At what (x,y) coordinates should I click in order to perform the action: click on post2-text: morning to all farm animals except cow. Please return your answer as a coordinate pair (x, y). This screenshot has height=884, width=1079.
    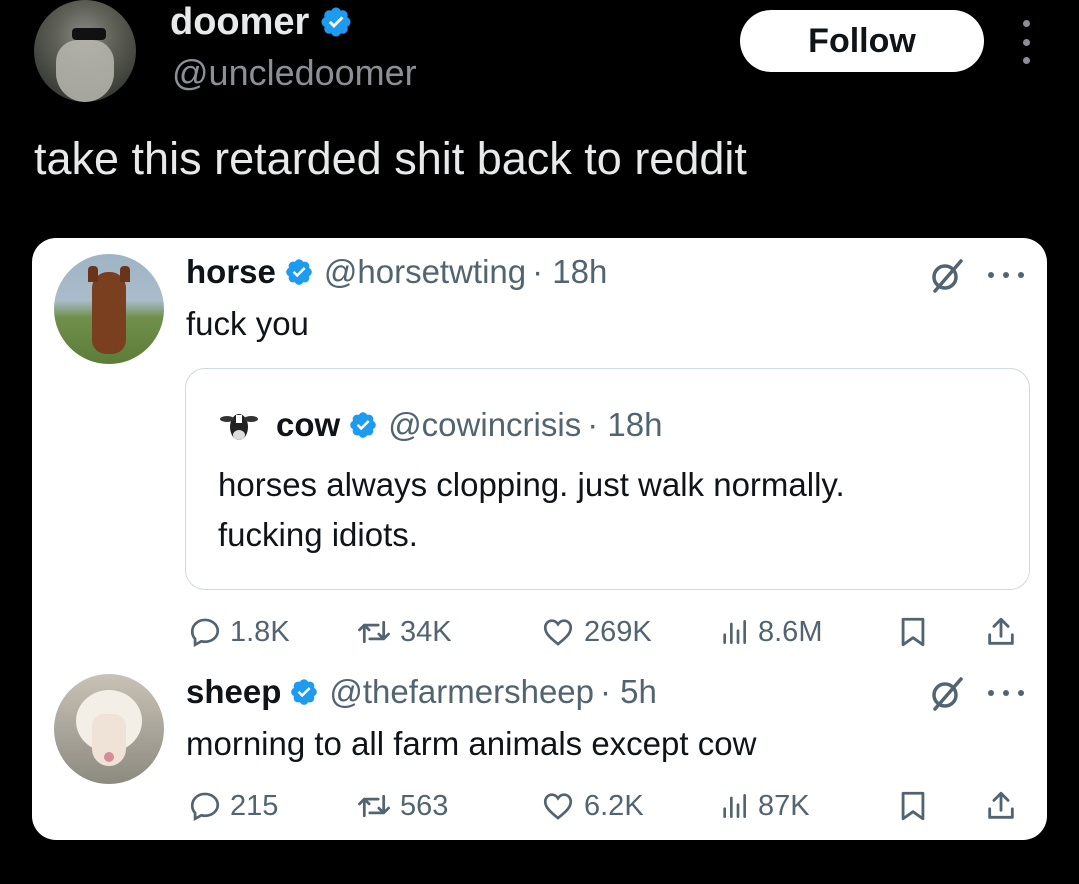
    Looking at the image, I should click on (471, 743).